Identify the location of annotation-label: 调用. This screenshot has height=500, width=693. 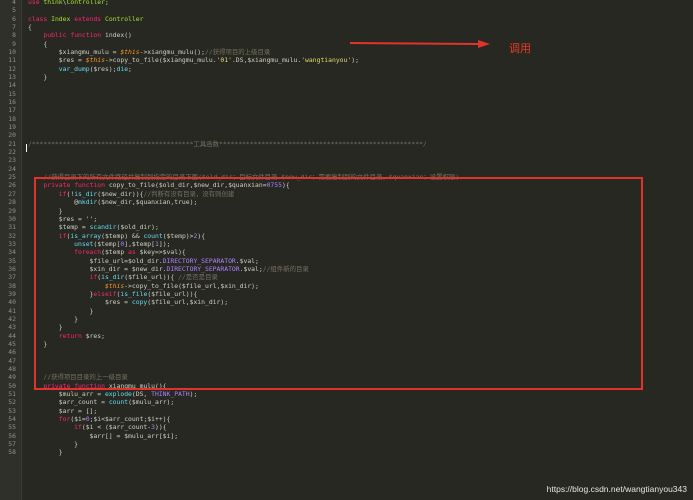
(520, 49).